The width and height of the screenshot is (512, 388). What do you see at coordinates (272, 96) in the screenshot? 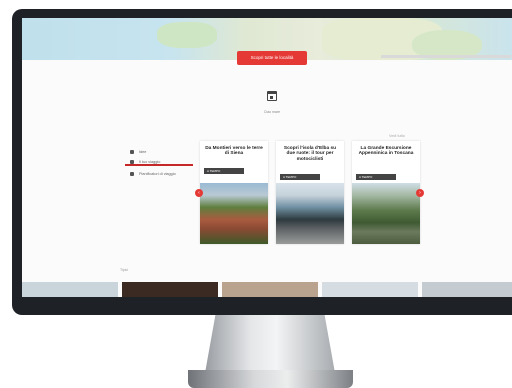
I see `calendar-icon` at bounding box center [272, 96].